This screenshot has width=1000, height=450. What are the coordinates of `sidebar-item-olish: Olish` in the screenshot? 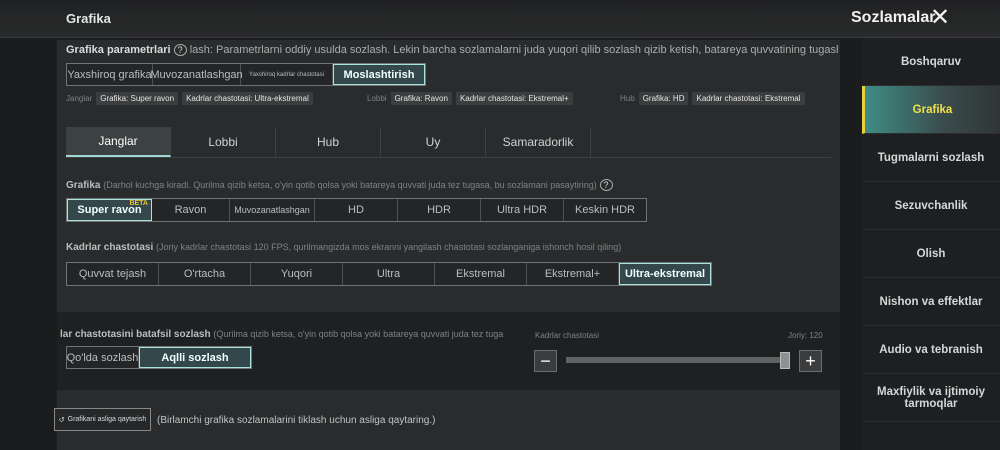 It's located at (931, 254).